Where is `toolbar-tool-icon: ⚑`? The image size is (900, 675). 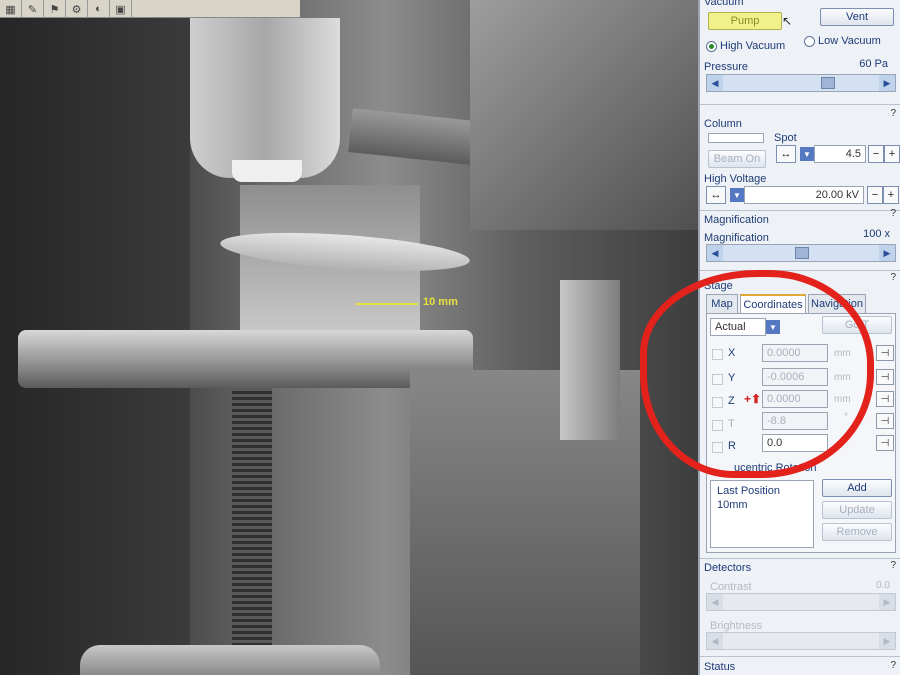 toolbar-tool-icon: ⚑ is located at coordinates (55, 9).